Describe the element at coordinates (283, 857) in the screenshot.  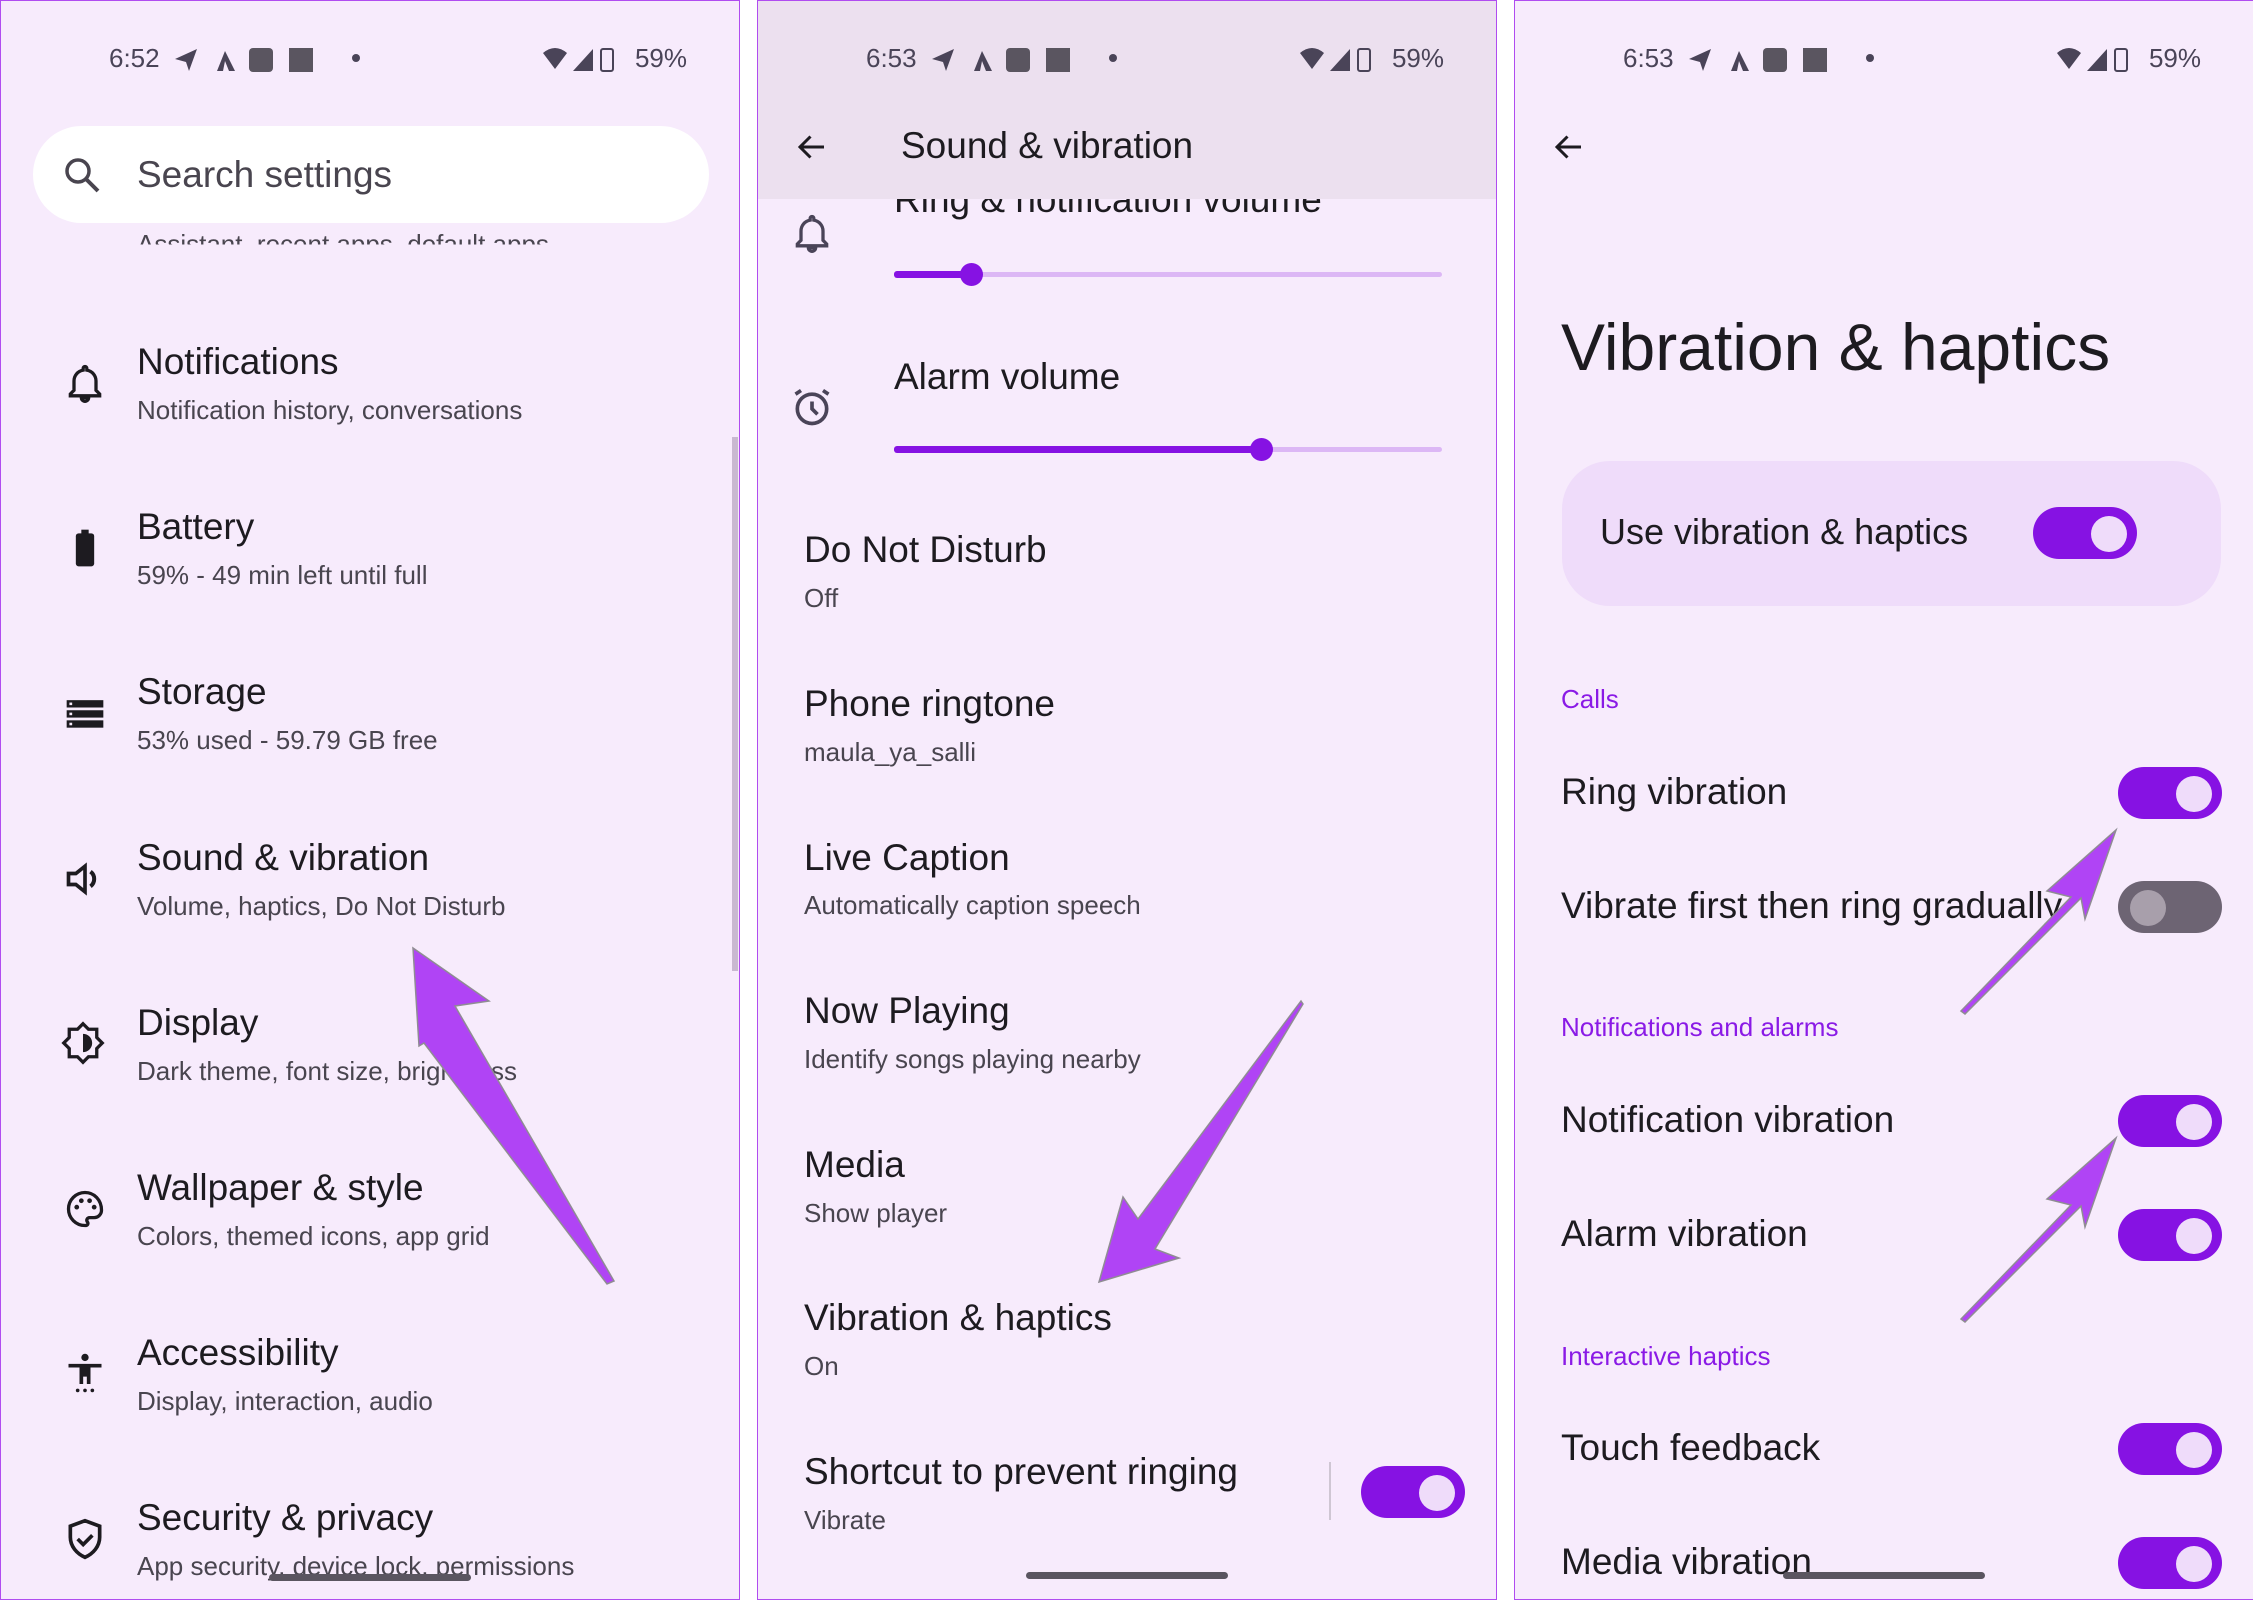
I see `item-title: Sound & vibration` at that location.